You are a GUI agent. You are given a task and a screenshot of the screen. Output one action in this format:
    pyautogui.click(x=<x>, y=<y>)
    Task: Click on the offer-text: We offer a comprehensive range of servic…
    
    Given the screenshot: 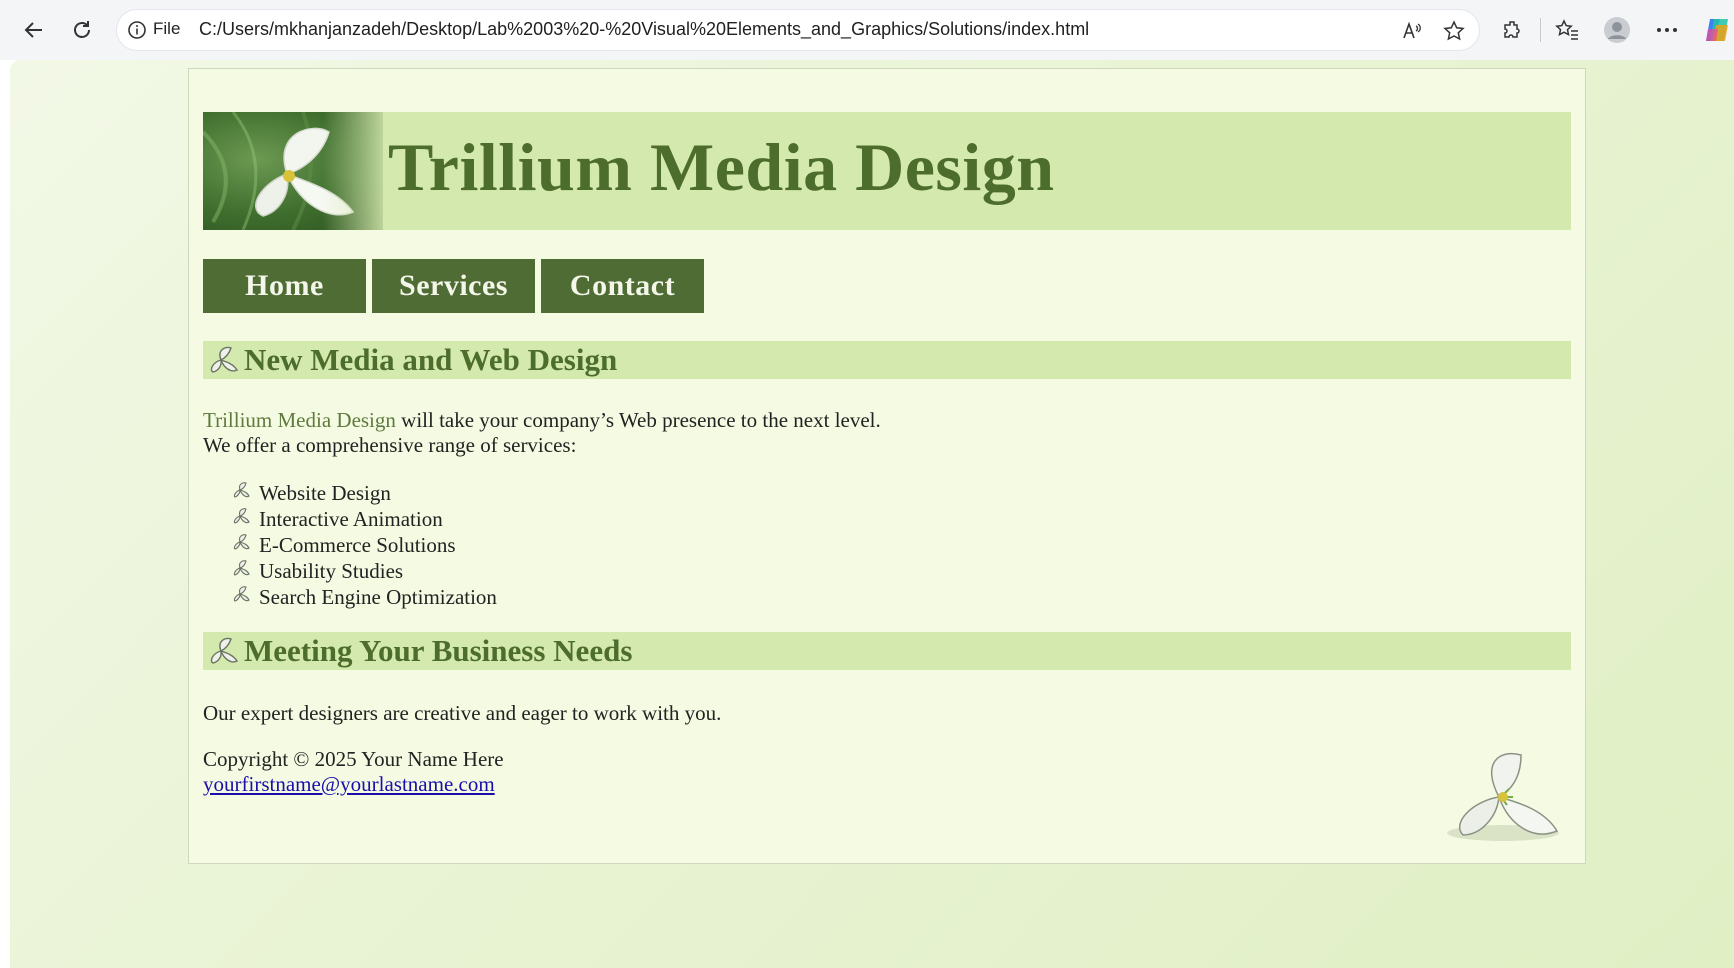 What is the action you would take?
    pyautogui.click(x=390, y=445)
    